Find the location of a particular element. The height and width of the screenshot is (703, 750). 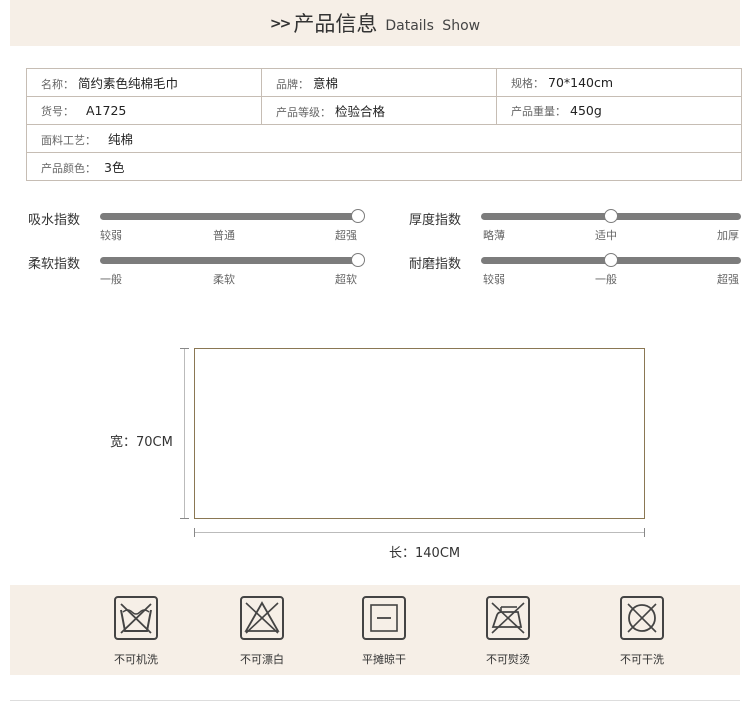

fabric-cell: 面料工艺： 纯棉 is located at coordinates (384, 138).